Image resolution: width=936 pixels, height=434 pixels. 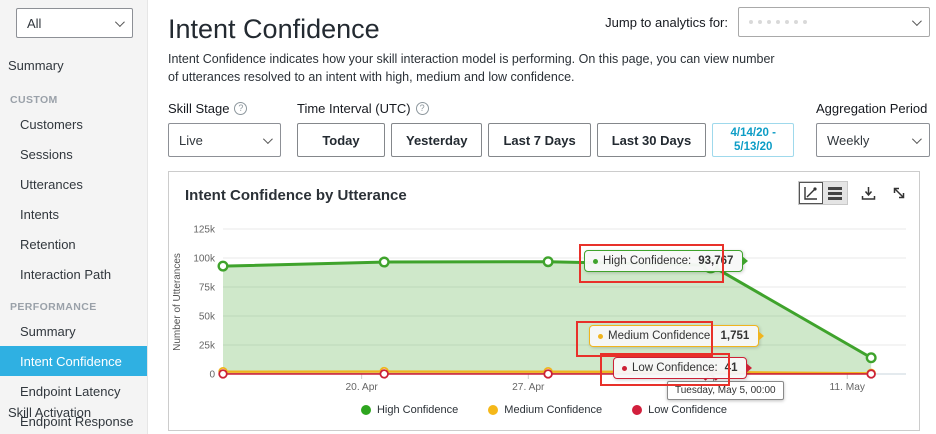 I want to click on legend-dot-high, so click(x=365, y=410).